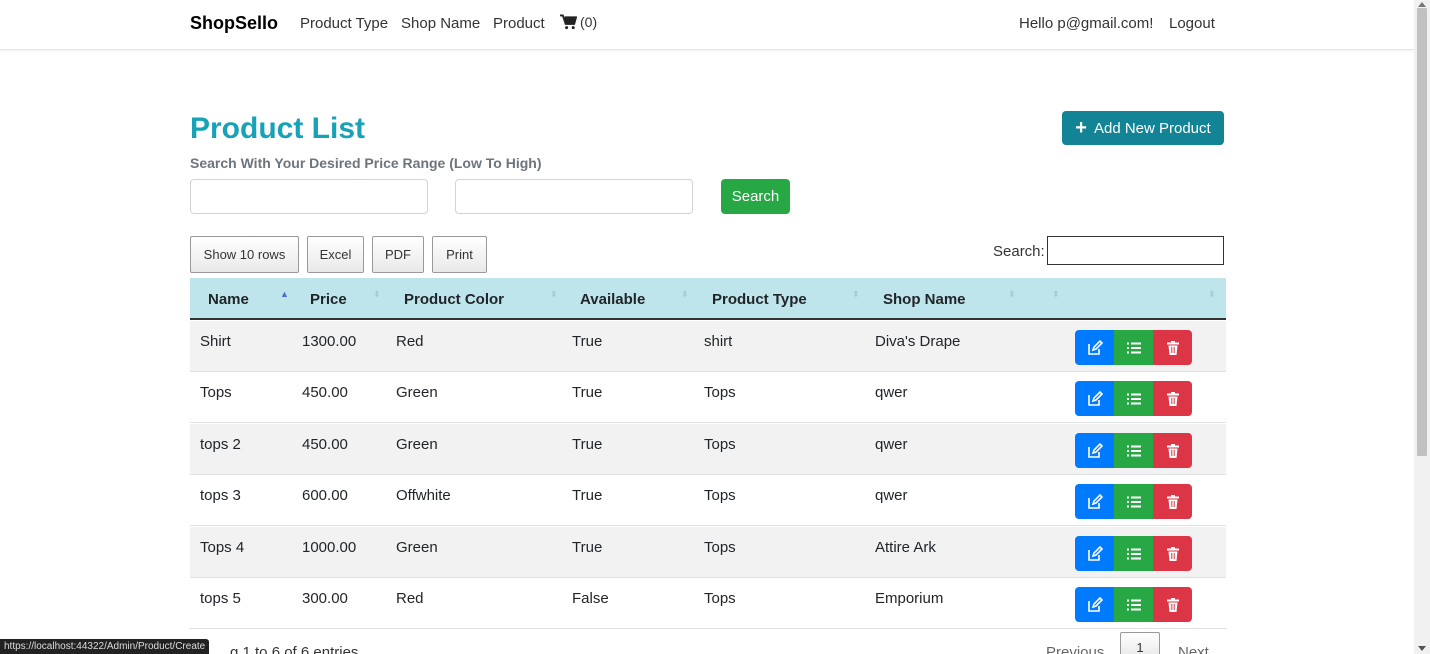 Image resolution: width=1430 pixels, height=654 pixels. What do you see at coordinates (417, 392) in the screenshot?
I see `cell-product-color: Green` at bounding box center [417, 392].